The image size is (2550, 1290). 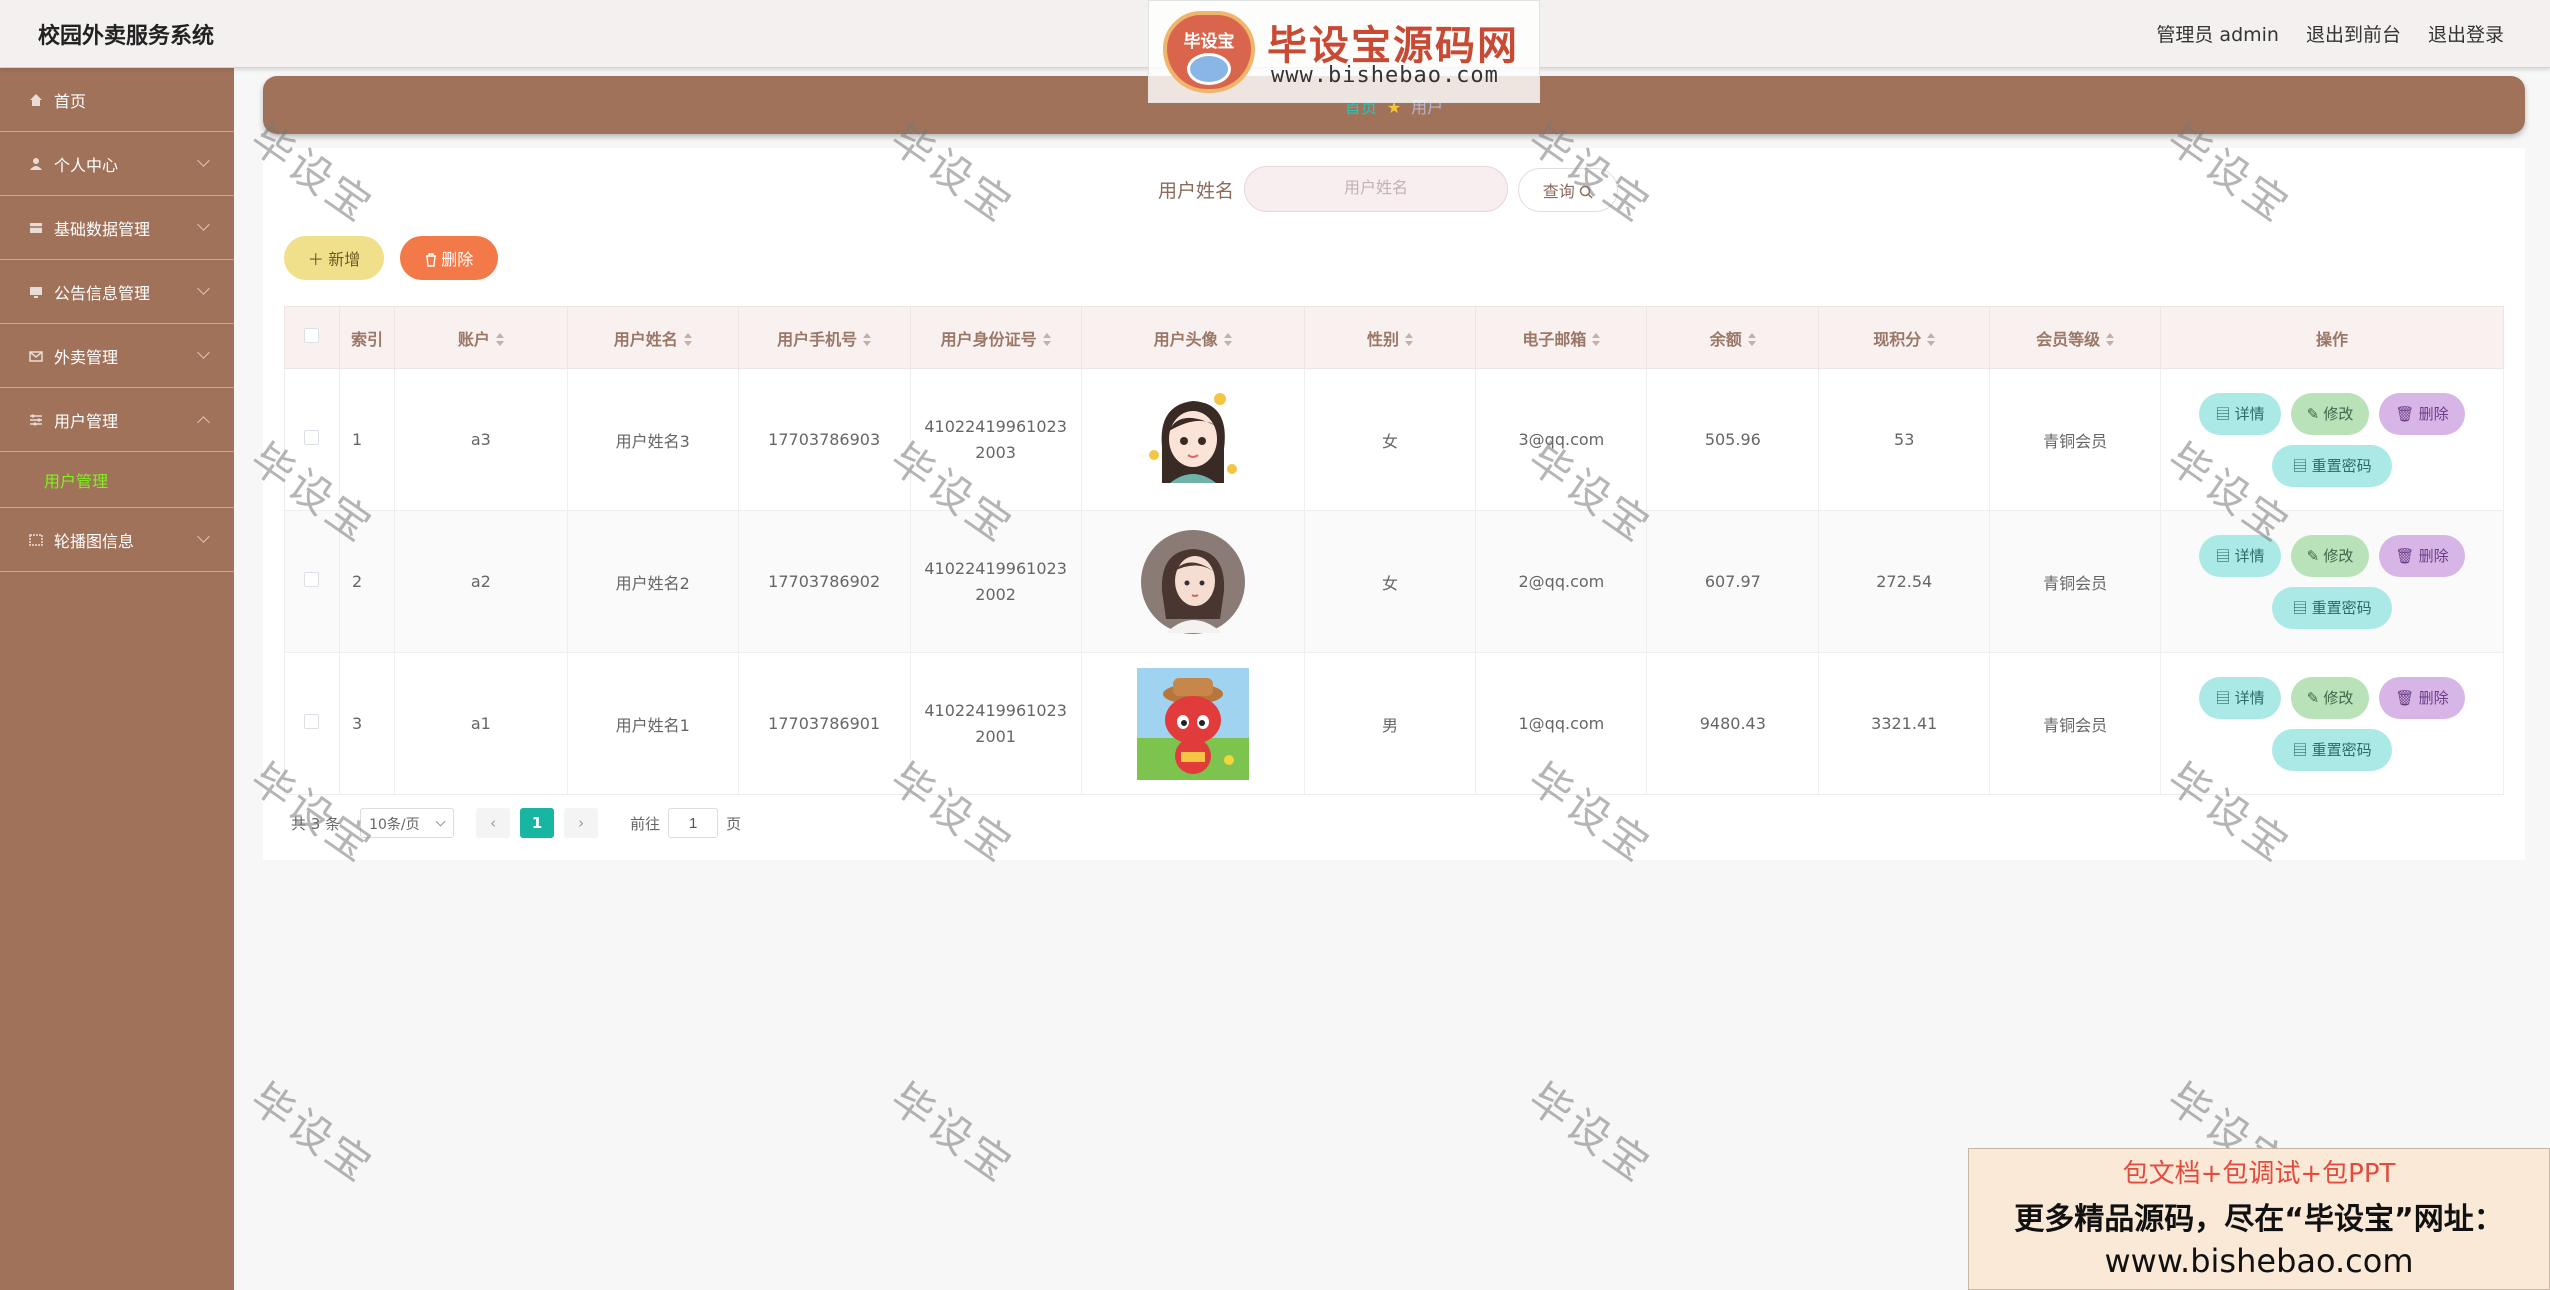 What do you see at coordinates (407, 823) in the screenshot?
I see `page-size-select: 10条/页` at bounding box center [407, 823].